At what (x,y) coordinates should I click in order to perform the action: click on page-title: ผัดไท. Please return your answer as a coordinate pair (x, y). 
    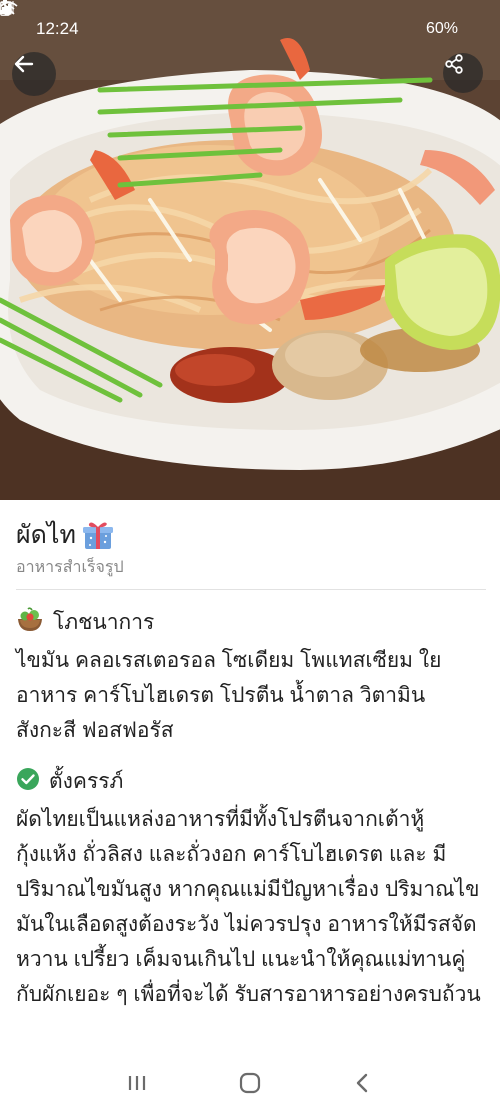
    Looking at the image, I should click on (46, 535).